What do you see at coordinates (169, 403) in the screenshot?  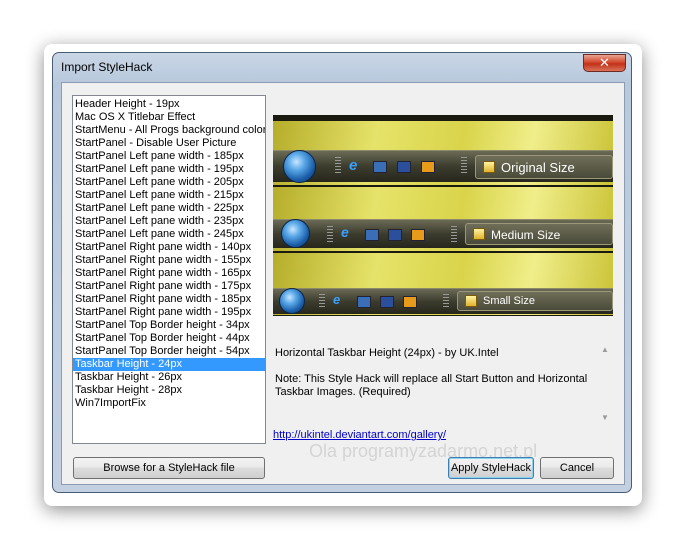 I see `list-item: Win7ImportFix` at bounding box center [169, 403].